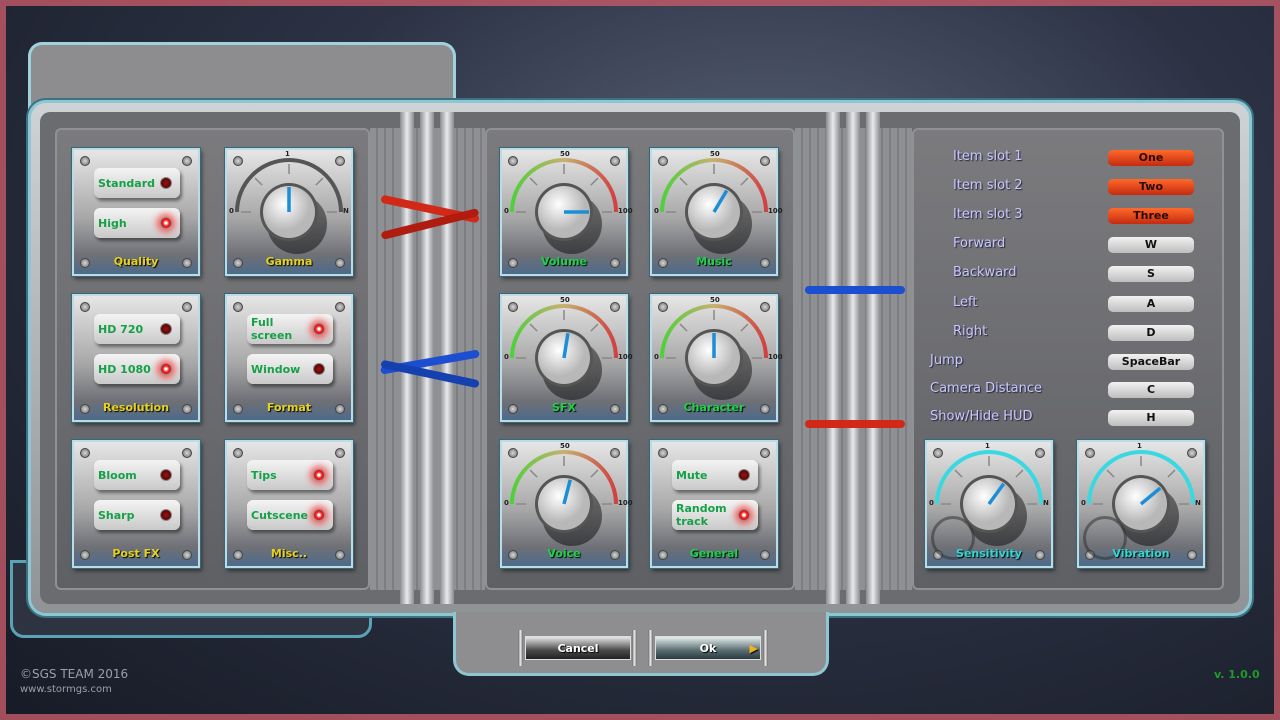  I want to click on toggle-tips: Tips, so click(290, 475).